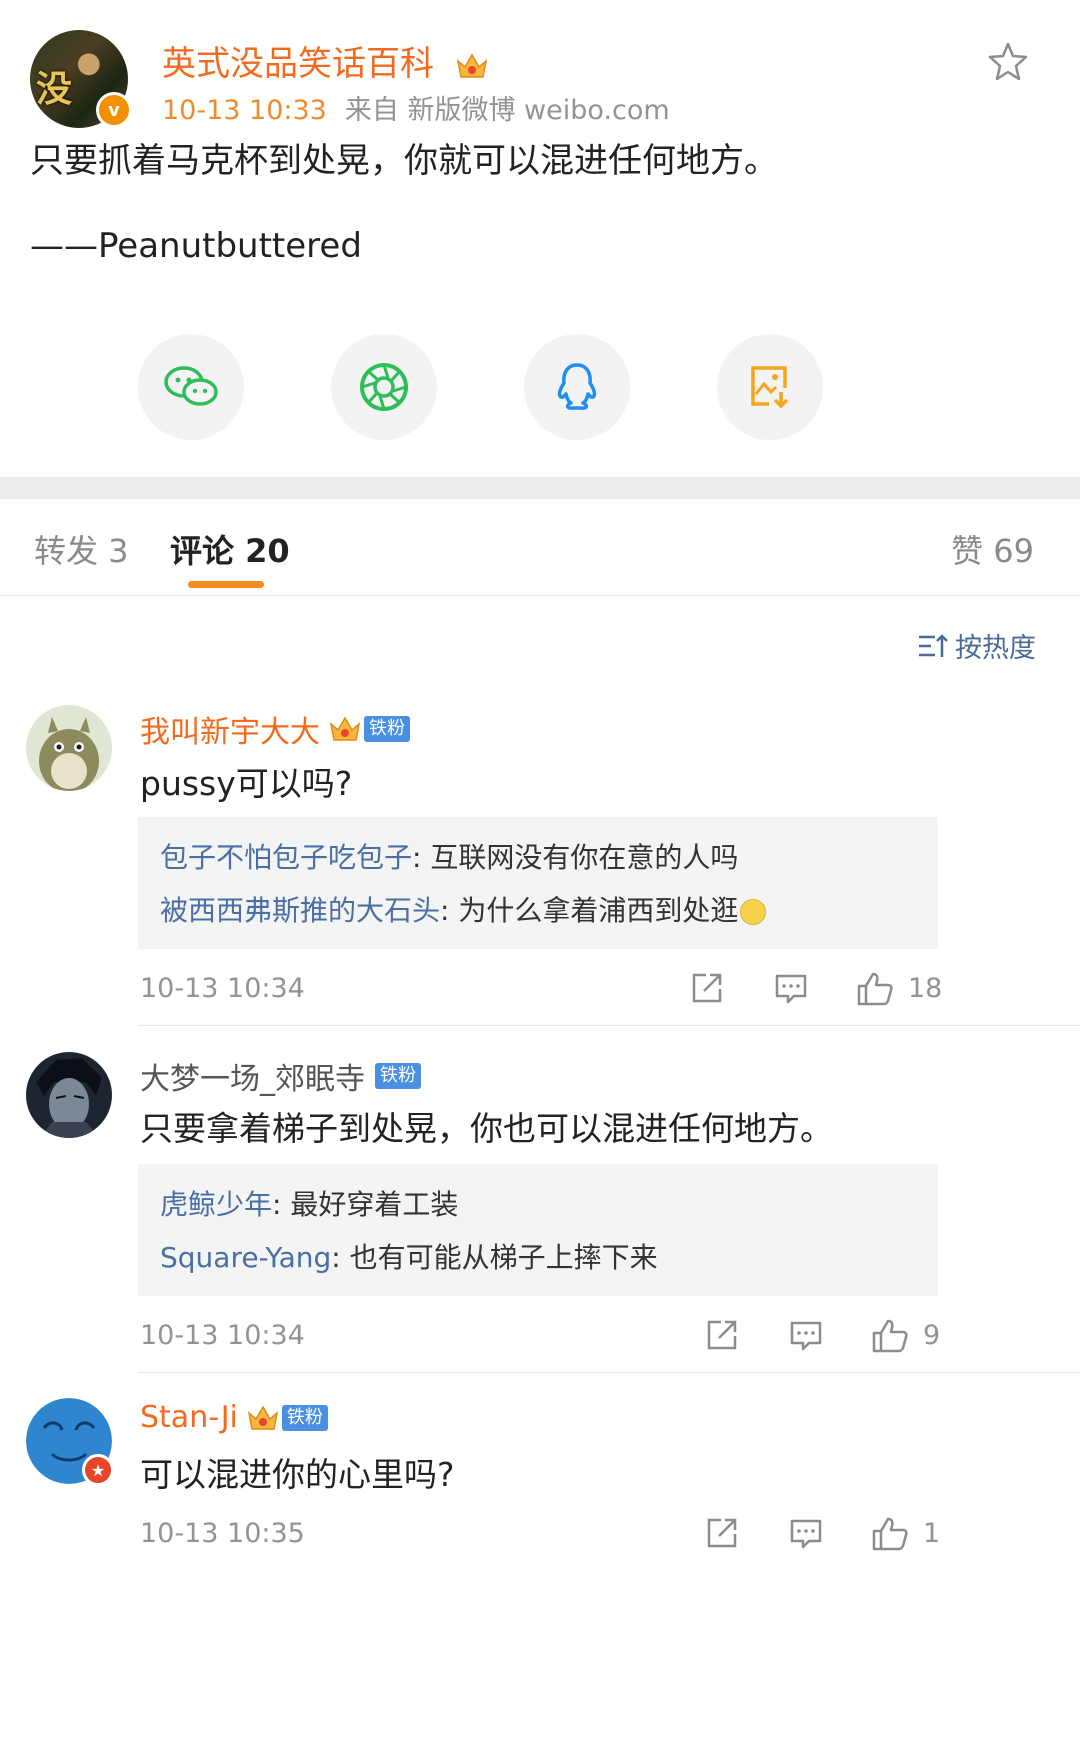 The image size is (1080, 1757). What do you see at coordinates (286, 857) in the screenshot?
I see `reply-author: 包子不怕包子吃包子` at bounding box center [286, 857].